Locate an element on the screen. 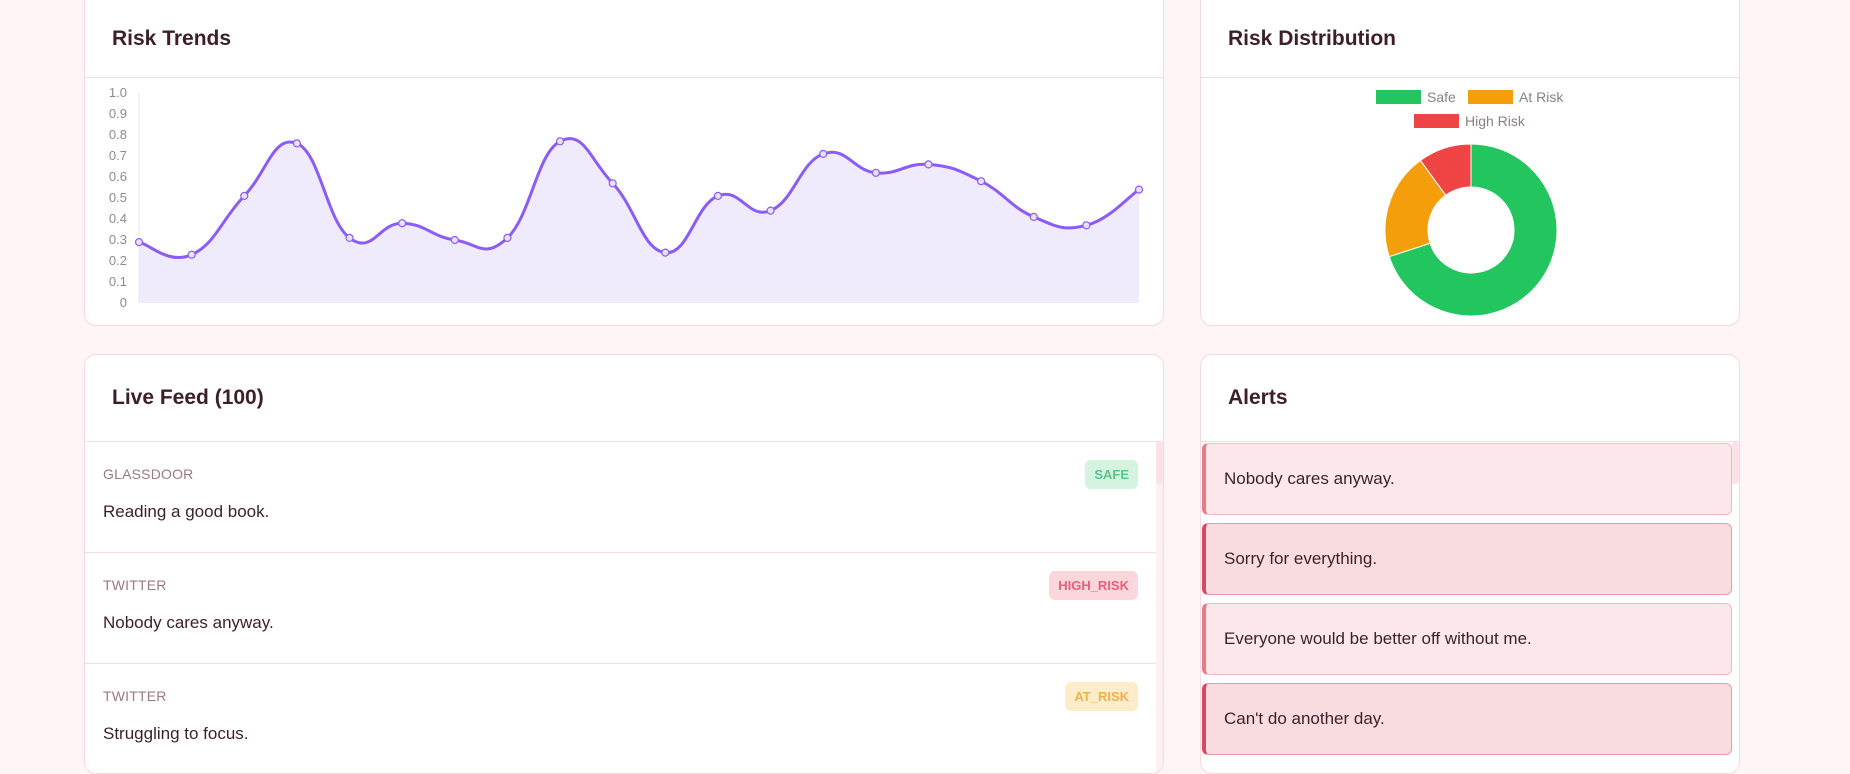  y-tick-label: 0.9 is located at coordinates (118, 113).